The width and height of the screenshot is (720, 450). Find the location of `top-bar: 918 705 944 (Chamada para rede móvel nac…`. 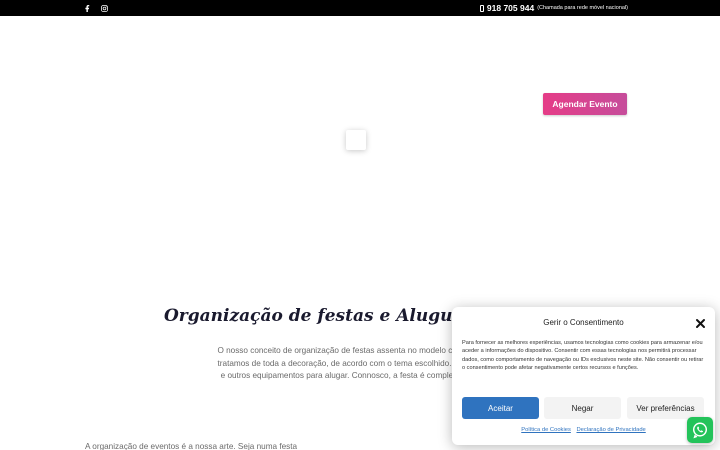

top-bar: 918 705 944 (Chamada para rede móvel nac… is located at coordinates (360, 8).